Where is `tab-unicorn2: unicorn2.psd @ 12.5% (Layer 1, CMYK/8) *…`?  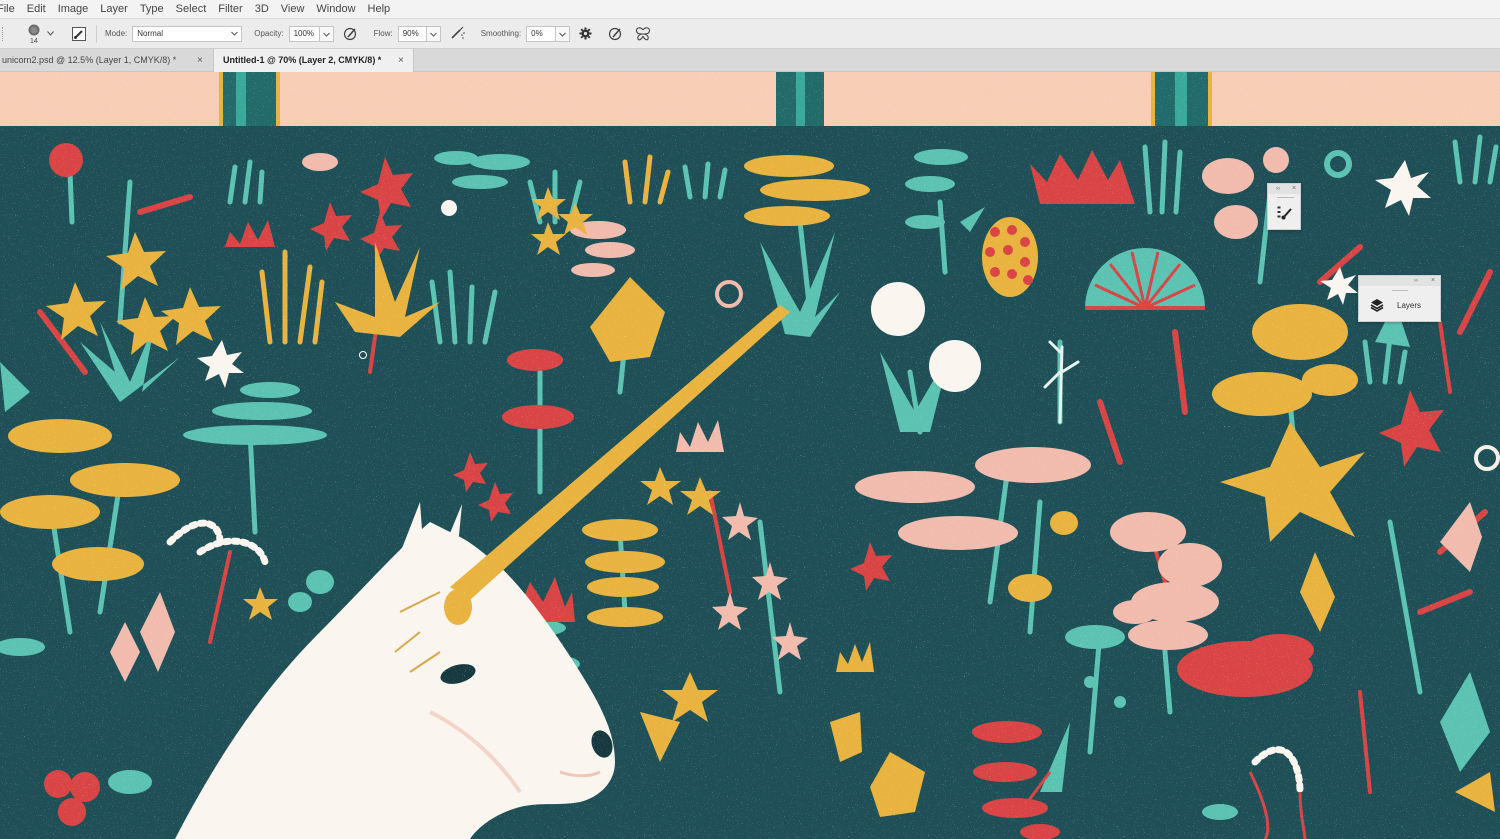 tab-unicorn2: unicorn2.psd @ 12.5% (Layer 1, CMYK/8) *… is located at coordinates (106, 60).